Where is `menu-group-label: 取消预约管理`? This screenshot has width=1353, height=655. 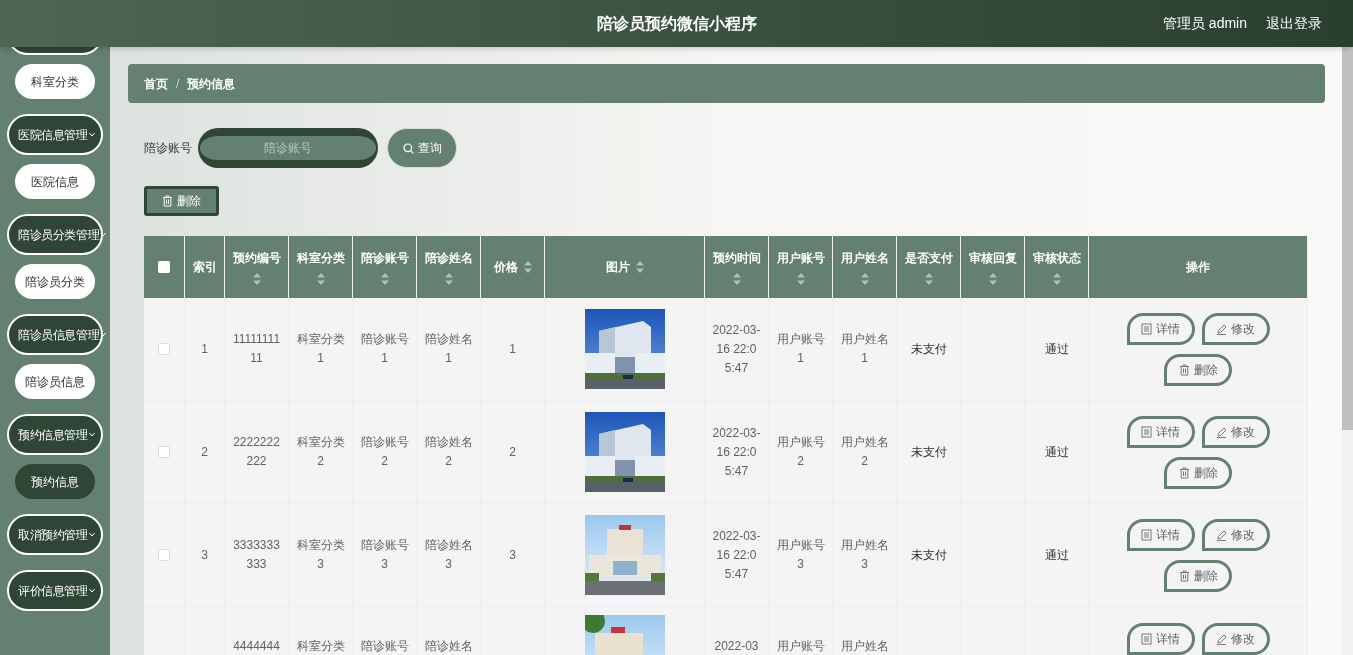 menu-group-label: 取消预约管理 is located at coordinates (53, 535).